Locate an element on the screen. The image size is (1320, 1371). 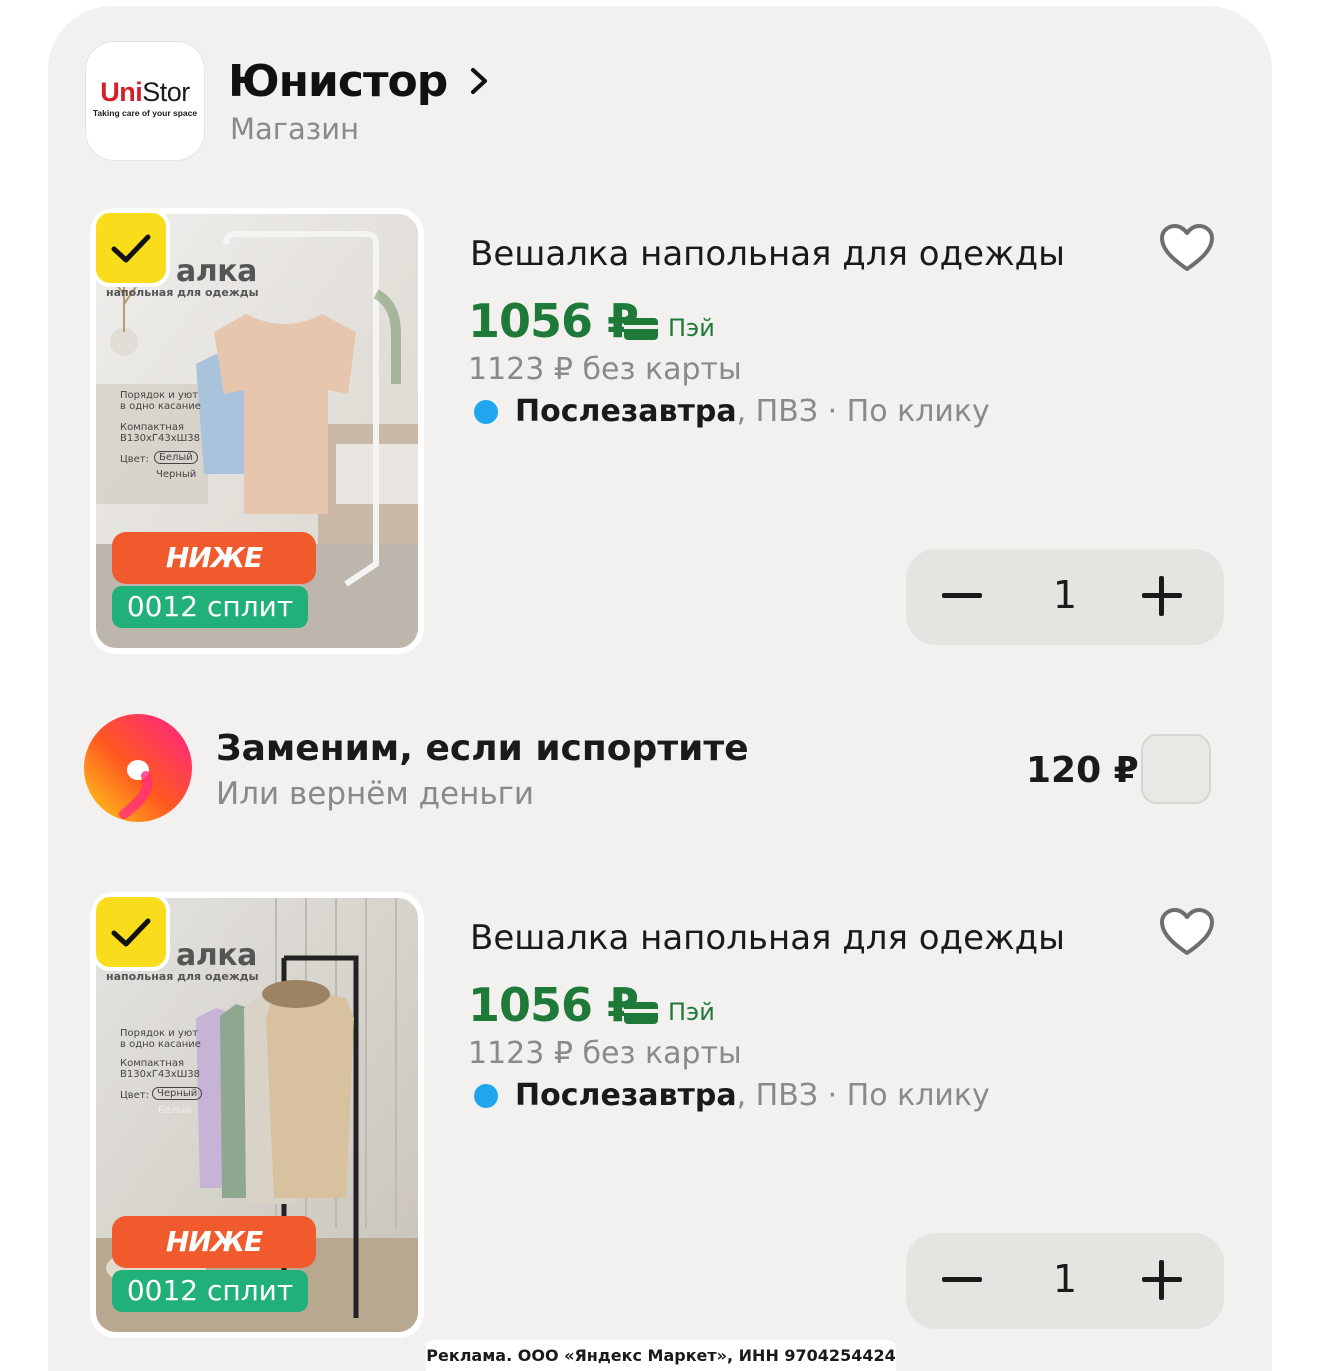
protection-subtitle: Или вернём деньги is located at coordinates (375, 794).